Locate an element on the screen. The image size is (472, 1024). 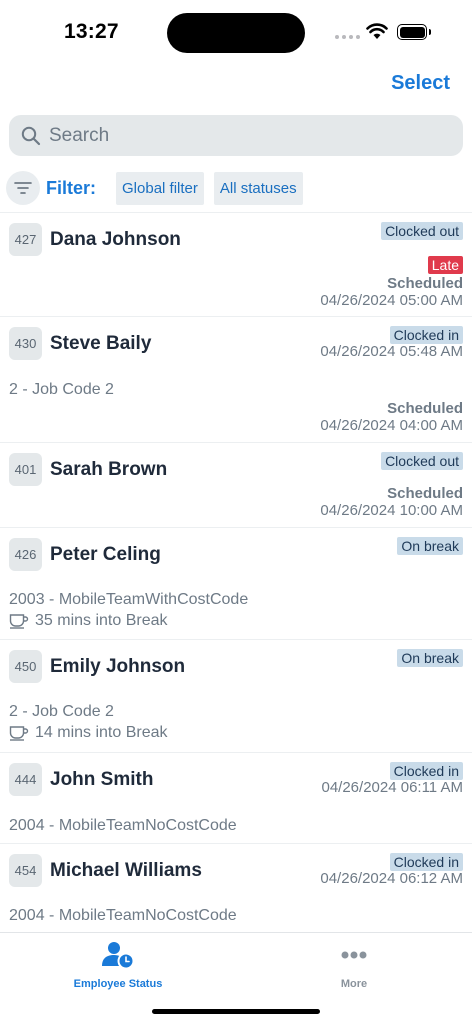
employee-name: Sarah Brown is located at coordinates (109, 469).